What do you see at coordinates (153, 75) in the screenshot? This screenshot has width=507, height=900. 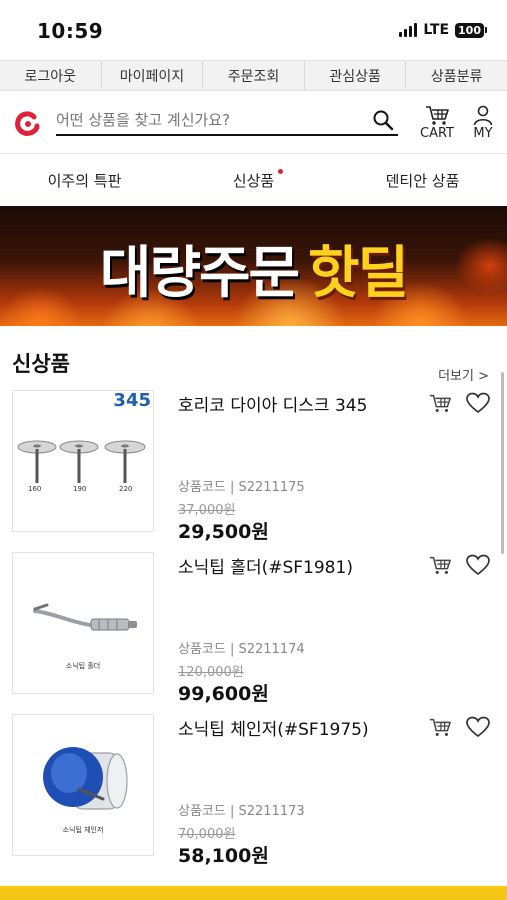 I see `menu-mypage: 마이페이지` at bounding box center [153, 75].